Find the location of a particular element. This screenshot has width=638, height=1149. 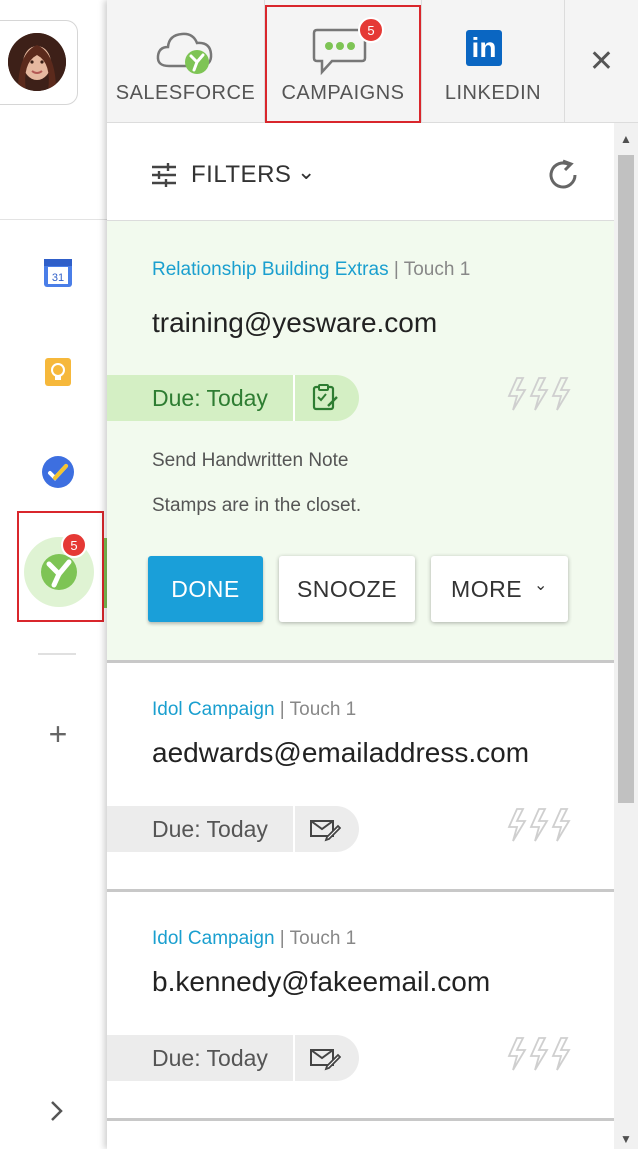

rail-divider is located at coordinates (57, 654).